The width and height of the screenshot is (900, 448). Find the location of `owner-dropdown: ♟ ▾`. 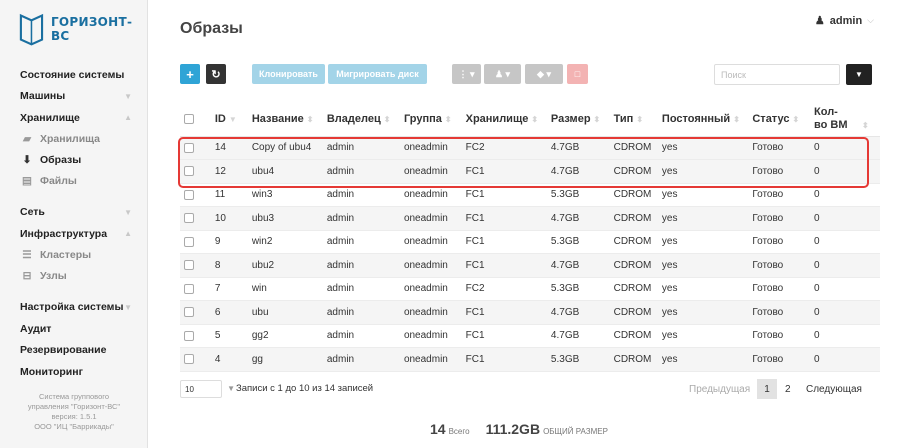

owner-dropdown: ♟ ▾ is located at coordinates (502, 74).